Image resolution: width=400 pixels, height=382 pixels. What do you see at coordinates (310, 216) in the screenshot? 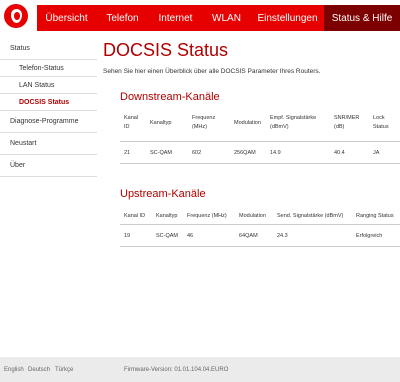
I see `column-header: Send. Signalstärke (dBmV)` at bounding box center [310, 216].